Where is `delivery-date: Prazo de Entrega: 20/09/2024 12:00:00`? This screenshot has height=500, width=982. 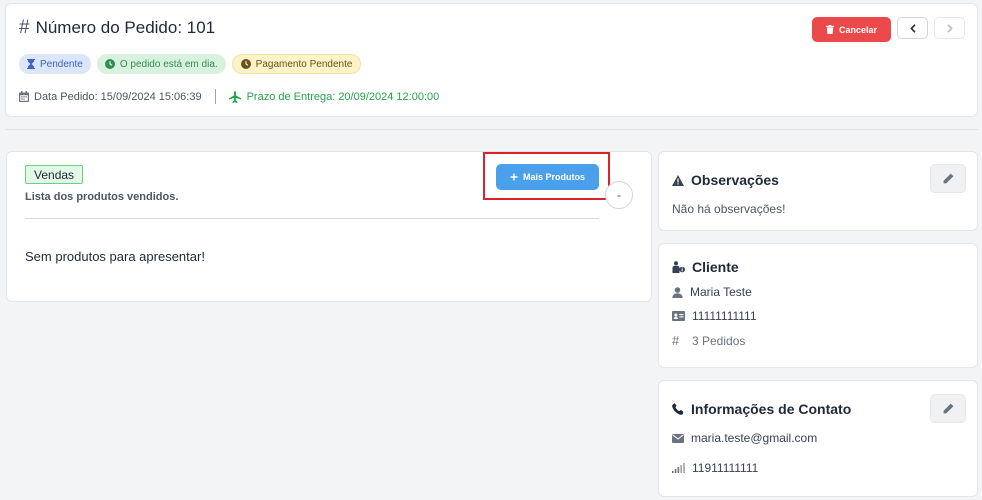 delivery-date: Prazo de Entrega: 20/09/2024 12:00:00 is located at coordinates (334, 96).